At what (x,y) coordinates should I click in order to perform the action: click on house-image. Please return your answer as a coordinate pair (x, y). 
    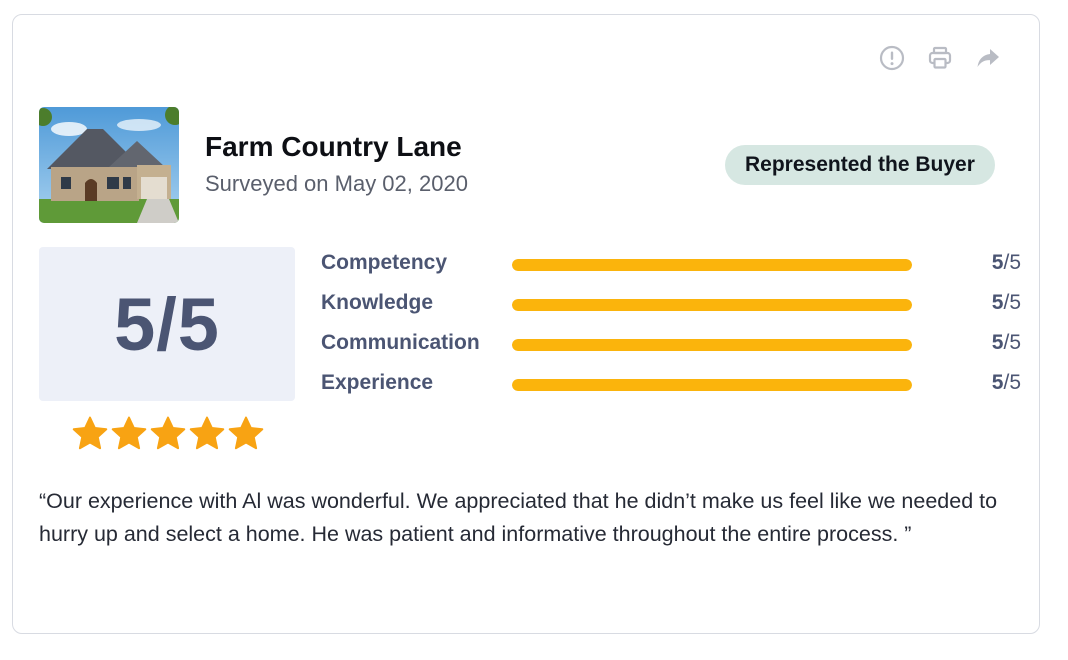
    Looking at the image, I should click on (109, 165).